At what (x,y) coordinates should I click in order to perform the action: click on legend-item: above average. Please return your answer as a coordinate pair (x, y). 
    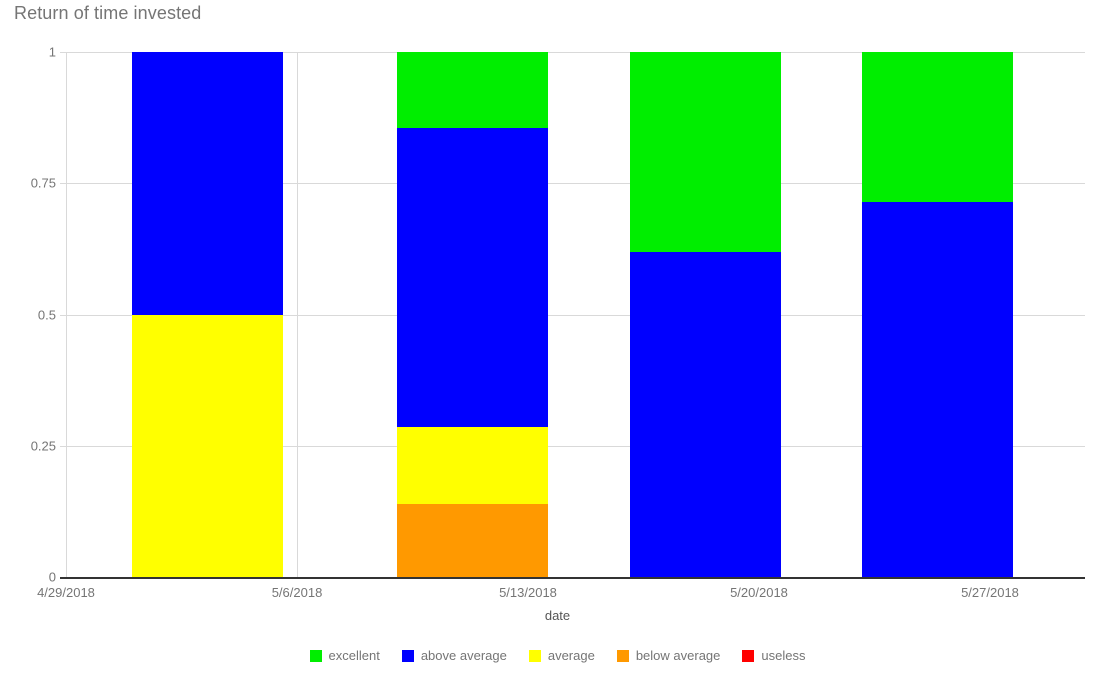
    Looking at the image, I should click on (454, 655).